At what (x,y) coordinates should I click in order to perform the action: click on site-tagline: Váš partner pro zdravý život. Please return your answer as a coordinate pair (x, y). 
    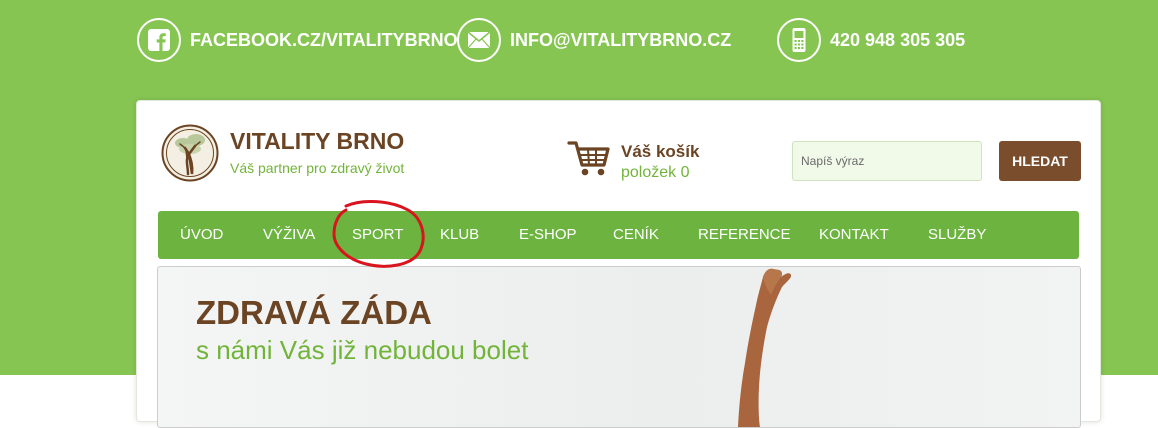
    Looking at the image, I should click on (317, 168).